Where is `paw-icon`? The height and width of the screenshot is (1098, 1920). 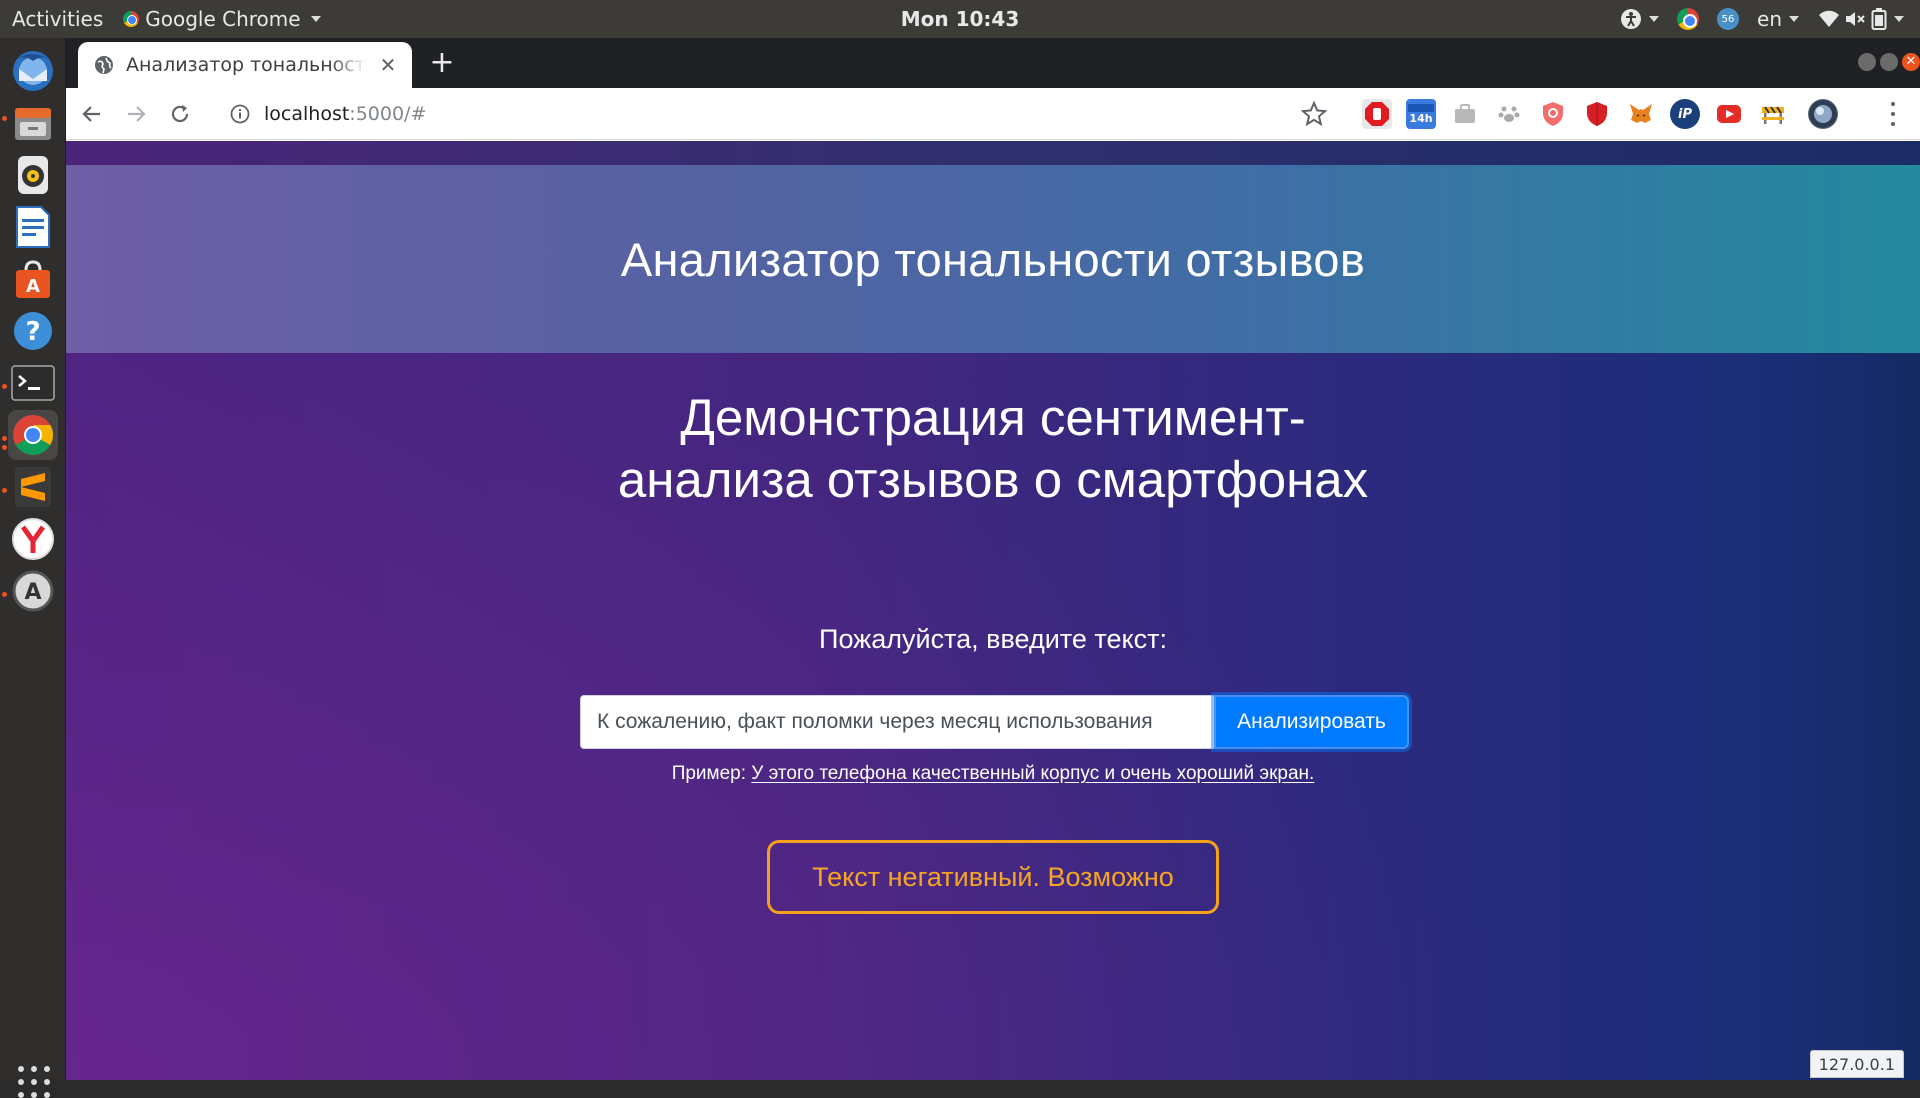
paw-icon is located at coordinates (1509, 114).